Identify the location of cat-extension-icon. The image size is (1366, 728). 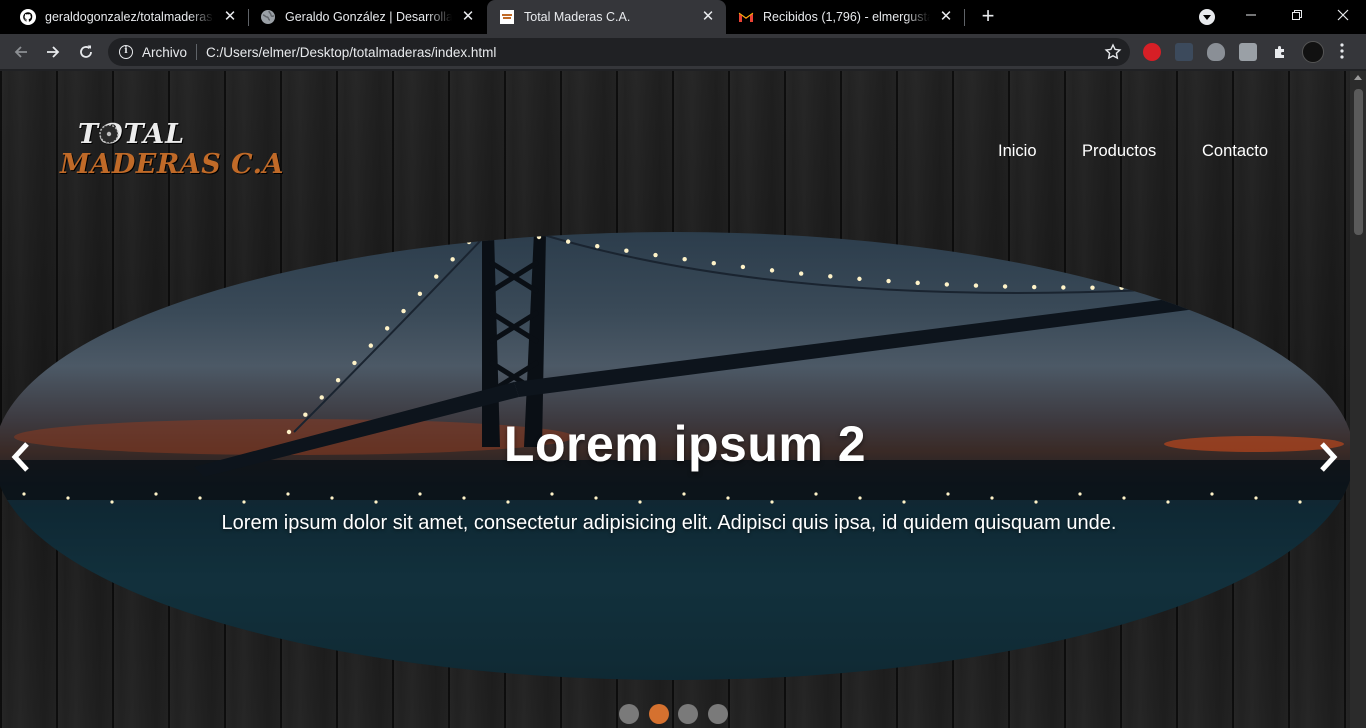
(1216, 52).